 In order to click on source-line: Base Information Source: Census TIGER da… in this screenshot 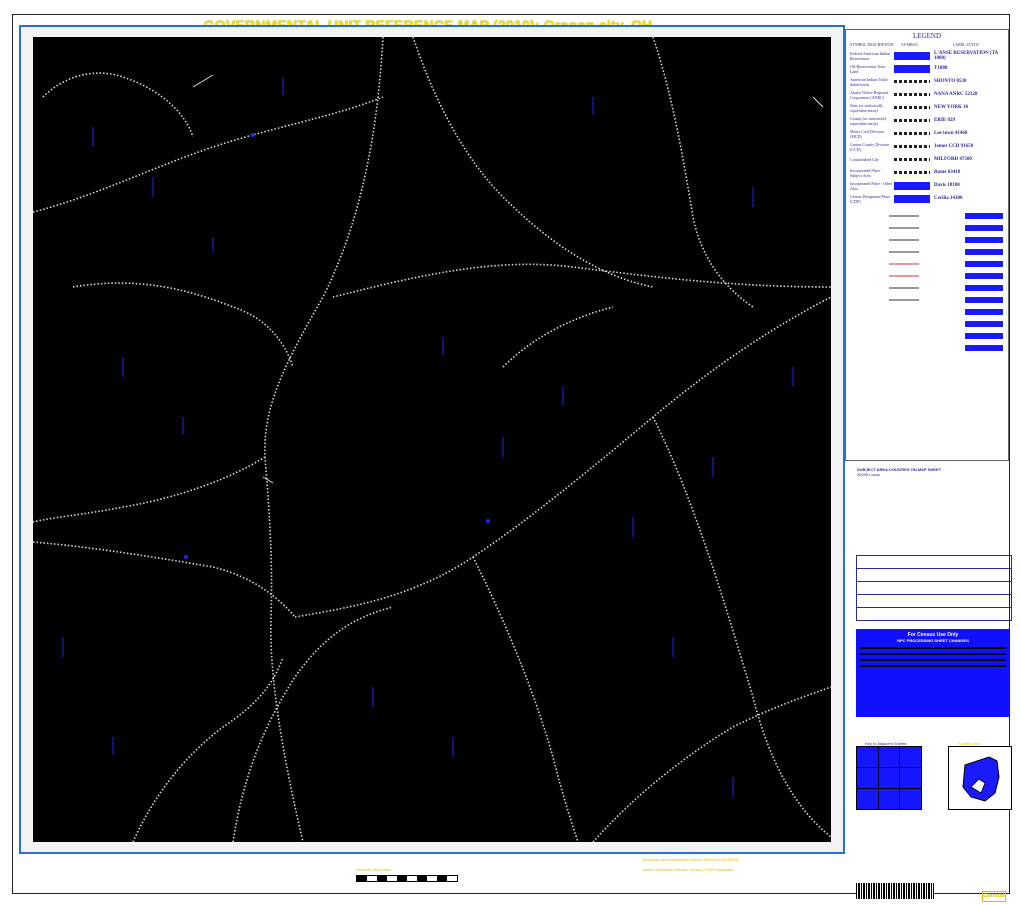, I will do `click(688, 869)`.